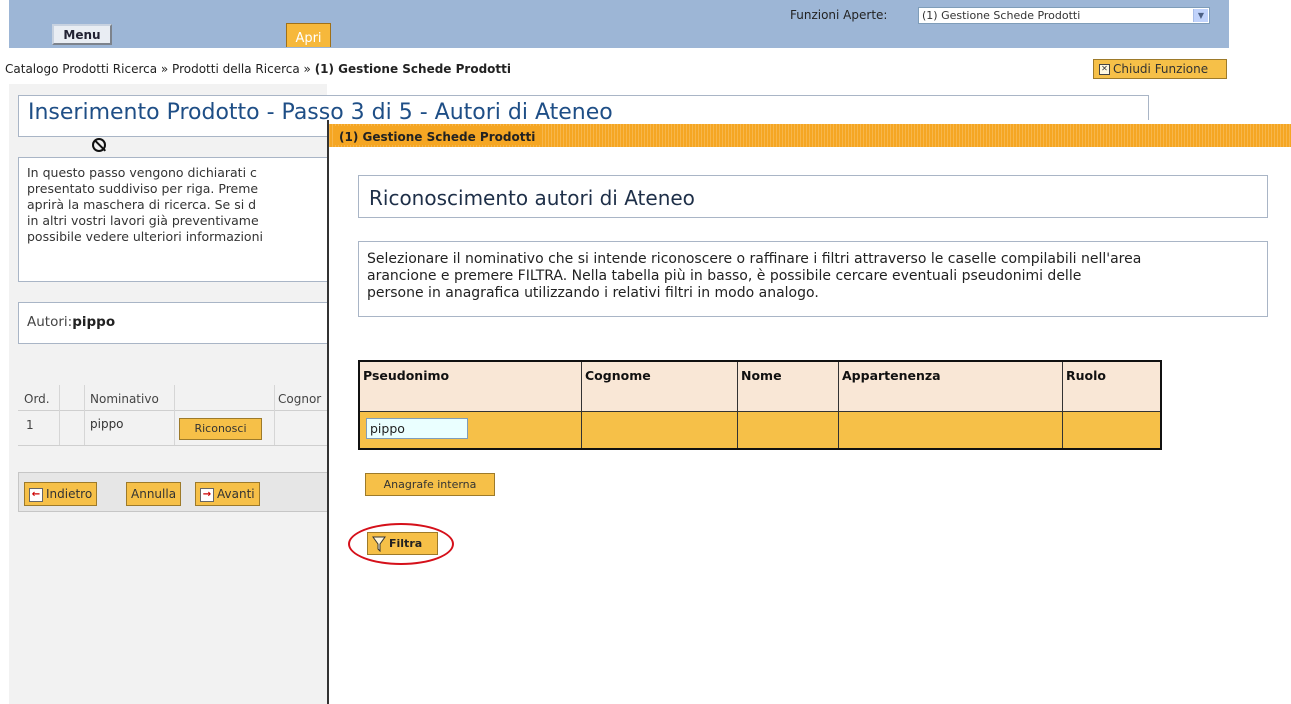  What do you see at coordinates (660, 387) in the screenshot?
I see `grid-header-cognome: Cognome` at bounding box center [660, 387].